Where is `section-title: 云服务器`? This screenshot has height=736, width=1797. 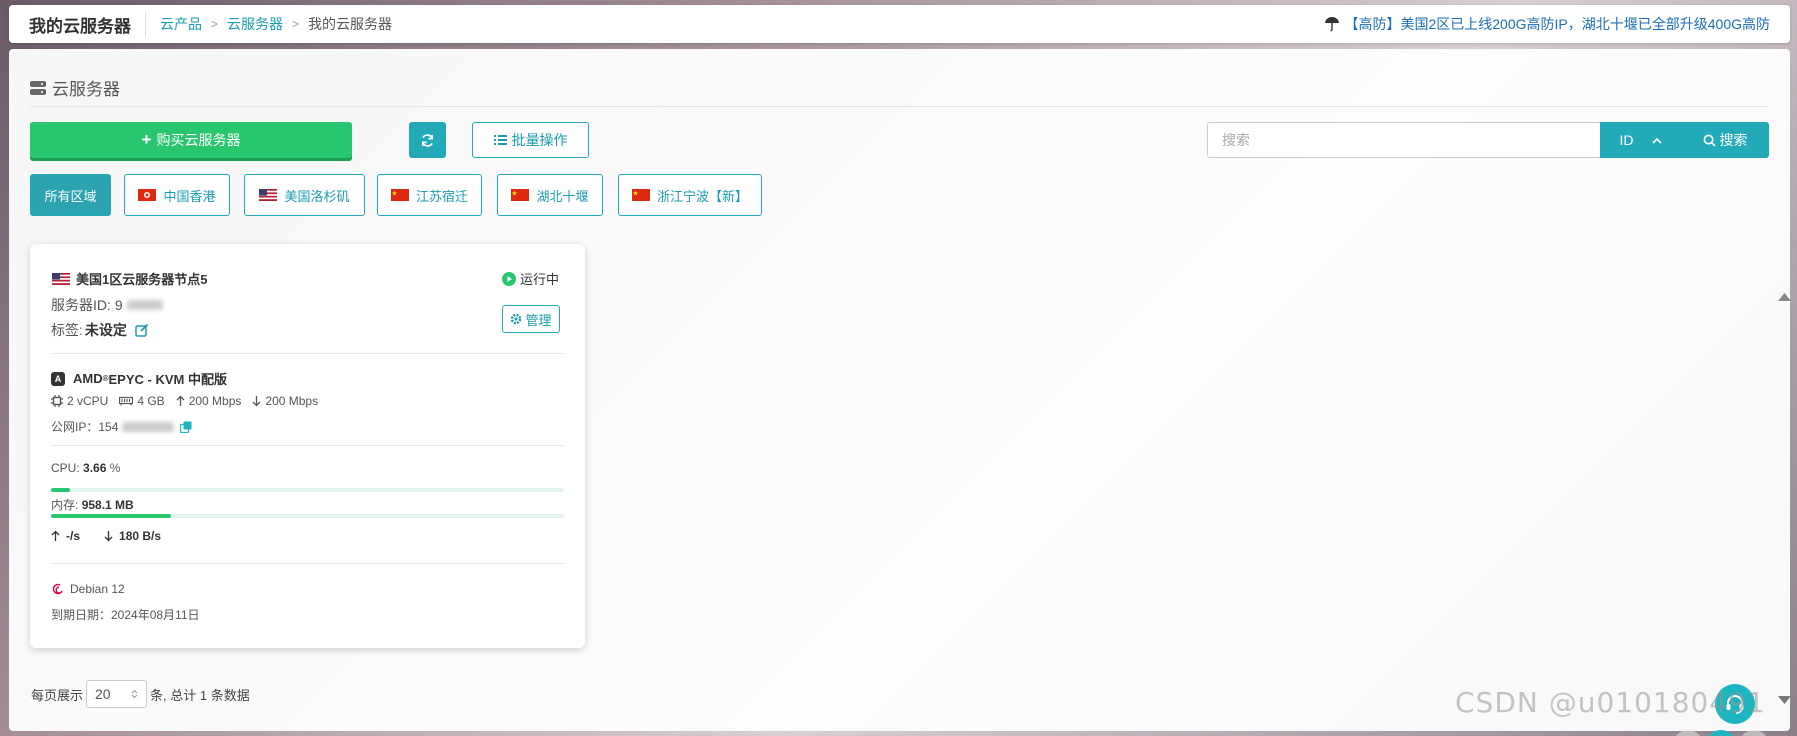 section-title: 云服务器 is located at coordinates (86, 89).